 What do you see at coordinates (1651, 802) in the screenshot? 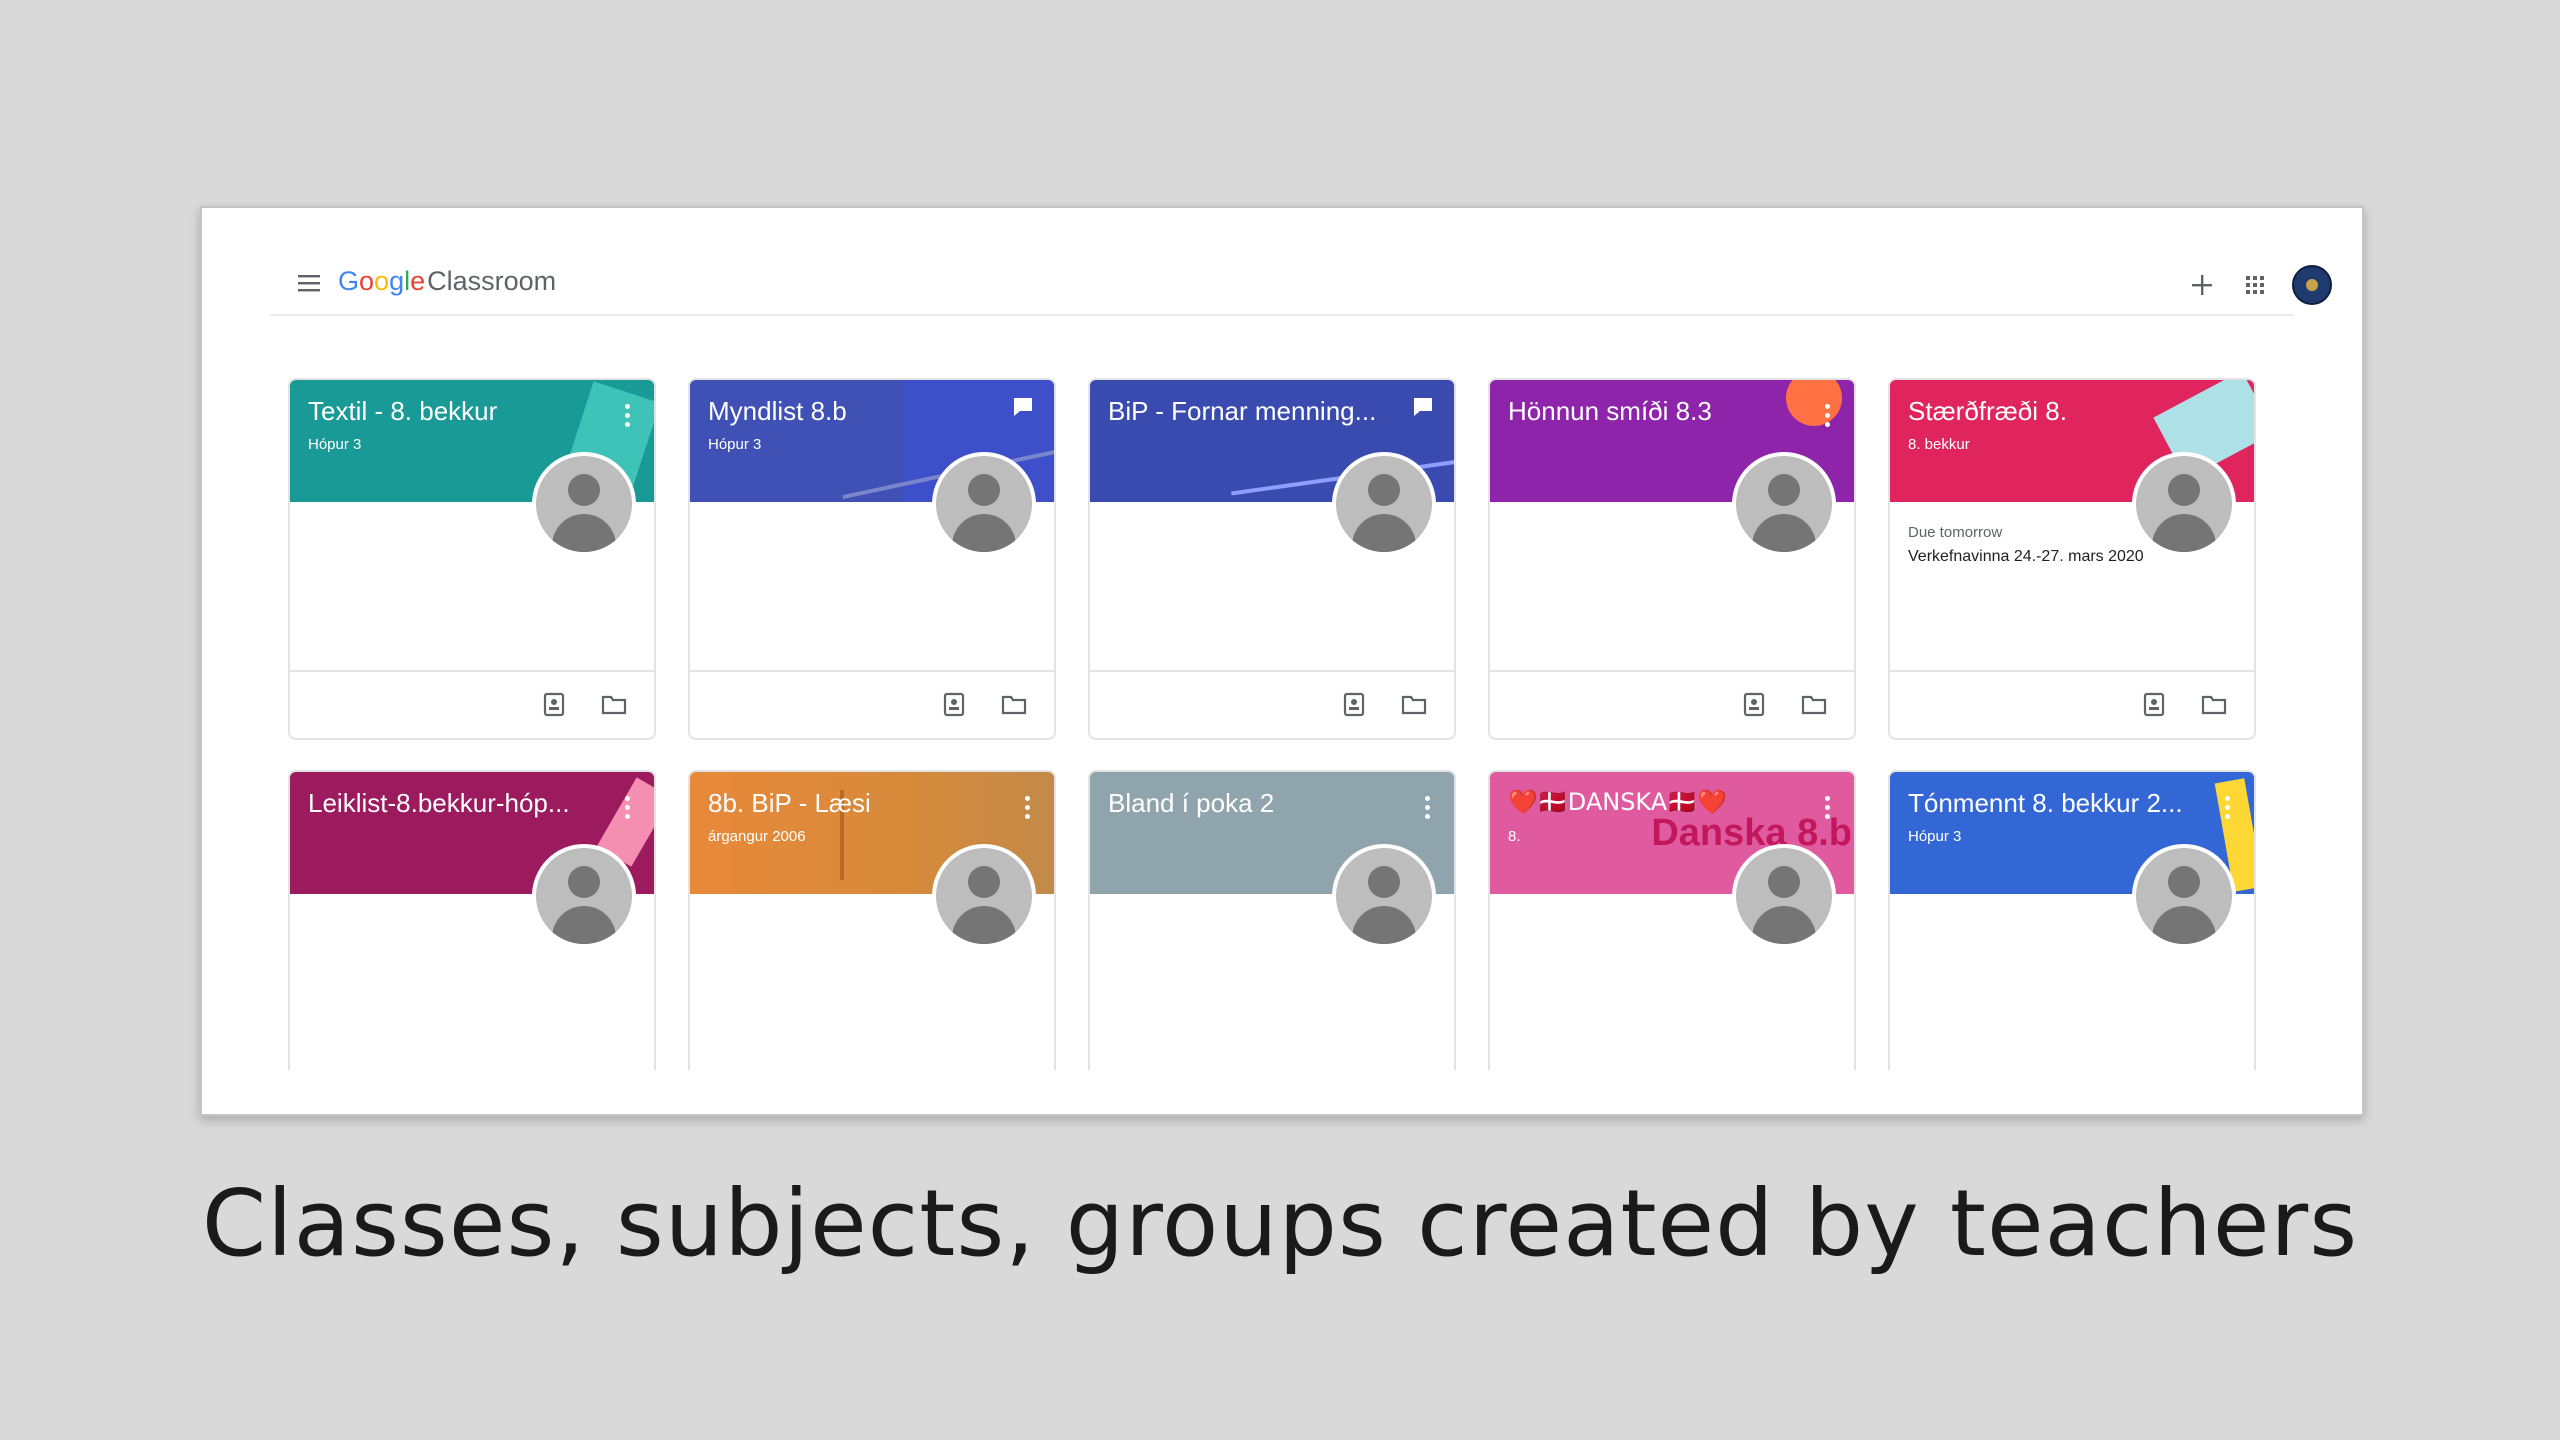
I see `class-title: ❤️🇩🇰DANSKA🇩🇰❤️` at bounding box center [1651, 802].